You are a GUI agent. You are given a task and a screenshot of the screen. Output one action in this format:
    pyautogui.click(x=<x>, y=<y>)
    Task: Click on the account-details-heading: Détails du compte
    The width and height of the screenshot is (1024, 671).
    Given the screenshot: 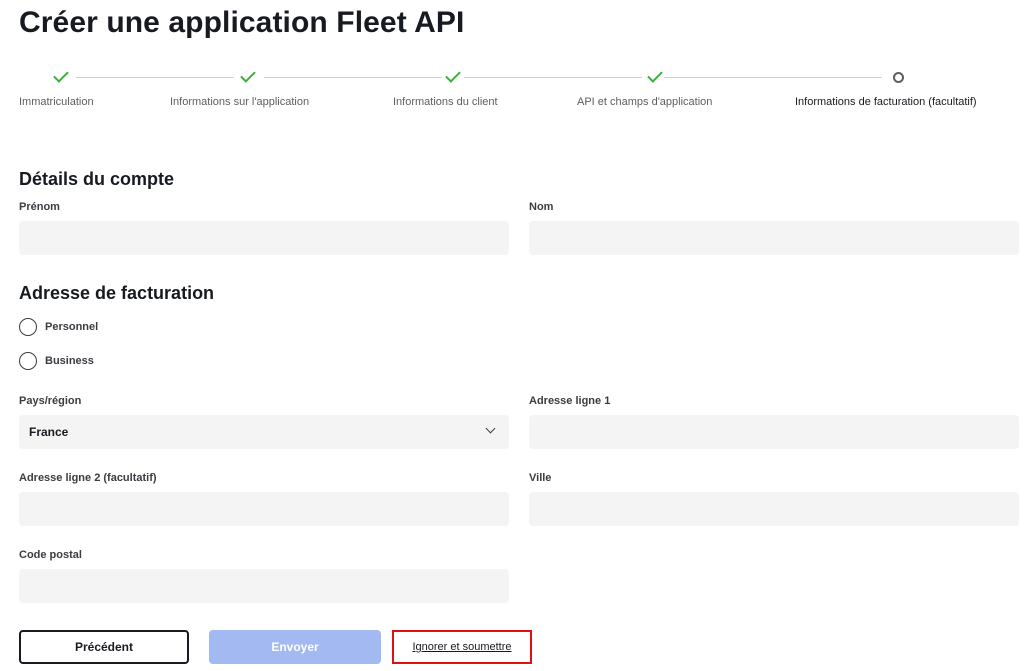 What is the action you would take?
    pyautogui.click(x=97, y=179)
    